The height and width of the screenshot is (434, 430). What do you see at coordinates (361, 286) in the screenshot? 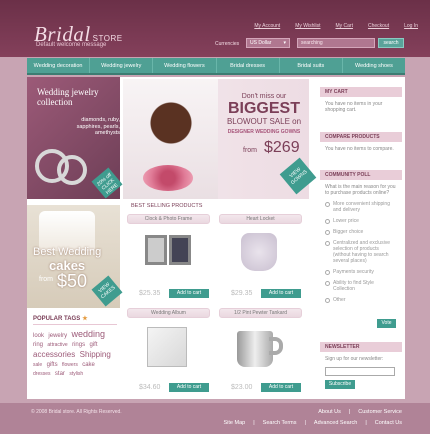
I see `poll-option: Ability to find Style Collection` at bounding box center [361, 286].